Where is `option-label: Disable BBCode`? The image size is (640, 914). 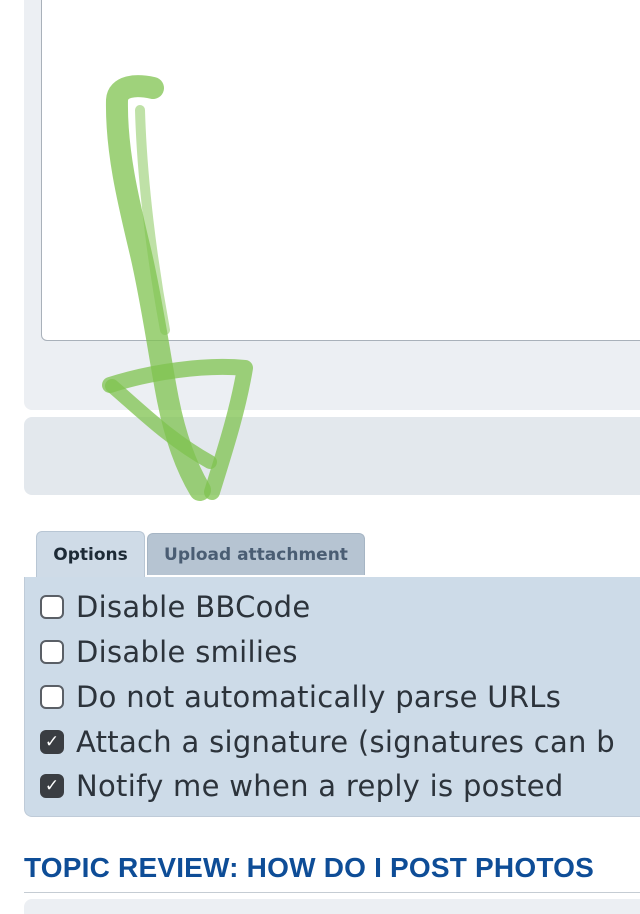
option-label: Disable BBCode is located at coordinates (193, 607).